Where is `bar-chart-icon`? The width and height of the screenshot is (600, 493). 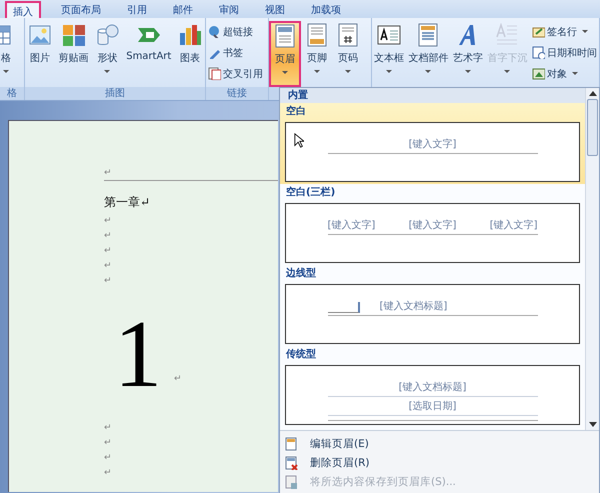 bar-chart-icon is located at coordinates (190, 35).